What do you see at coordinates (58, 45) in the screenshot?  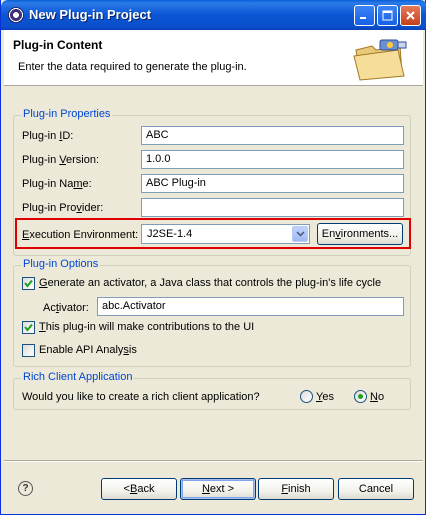 I see `page-title: Plug-in Content` at bounding box center [58, 45].